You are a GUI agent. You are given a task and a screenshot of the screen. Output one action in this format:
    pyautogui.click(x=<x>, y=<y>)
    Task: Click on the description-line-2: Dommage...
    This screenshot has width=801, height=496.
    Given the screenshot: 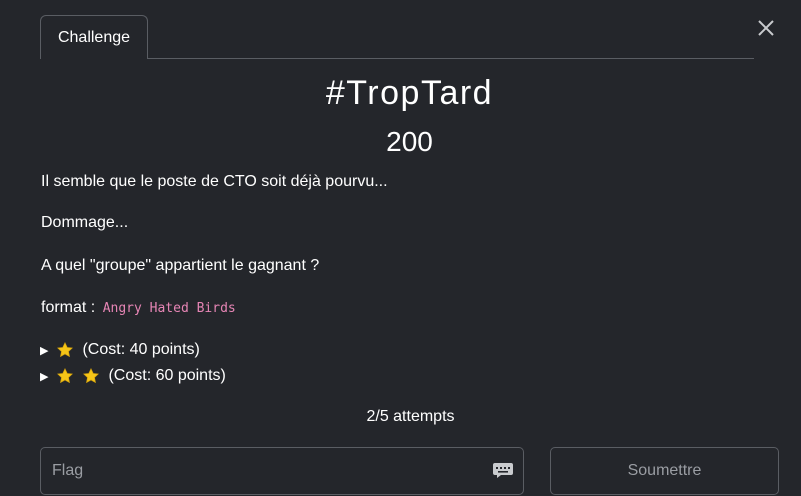 What is the action you would take?
    pyautogui.click(x=85, y=222)
    